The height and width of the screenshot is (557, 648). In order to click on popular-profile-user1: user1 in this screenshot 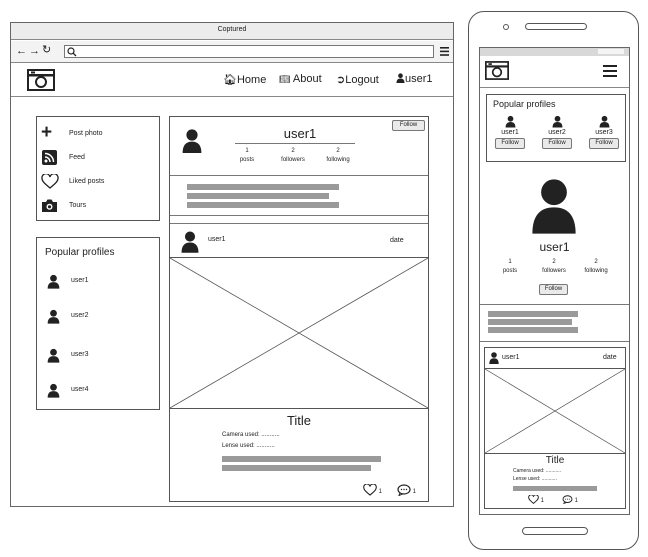, I will do `click(97, 282)`.